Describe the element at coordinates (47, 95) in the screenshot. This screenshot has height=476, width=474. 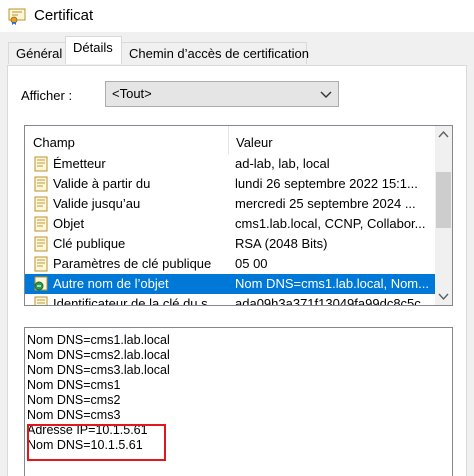
I see `show-label: Afficher :` at that location.